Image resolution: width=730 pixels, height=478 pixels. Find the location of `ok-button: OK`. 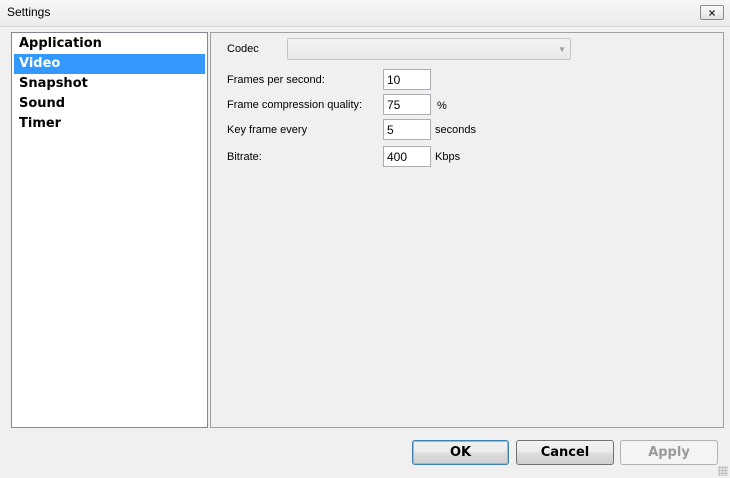

ok-button: OK is located at coordinates (460, 452).